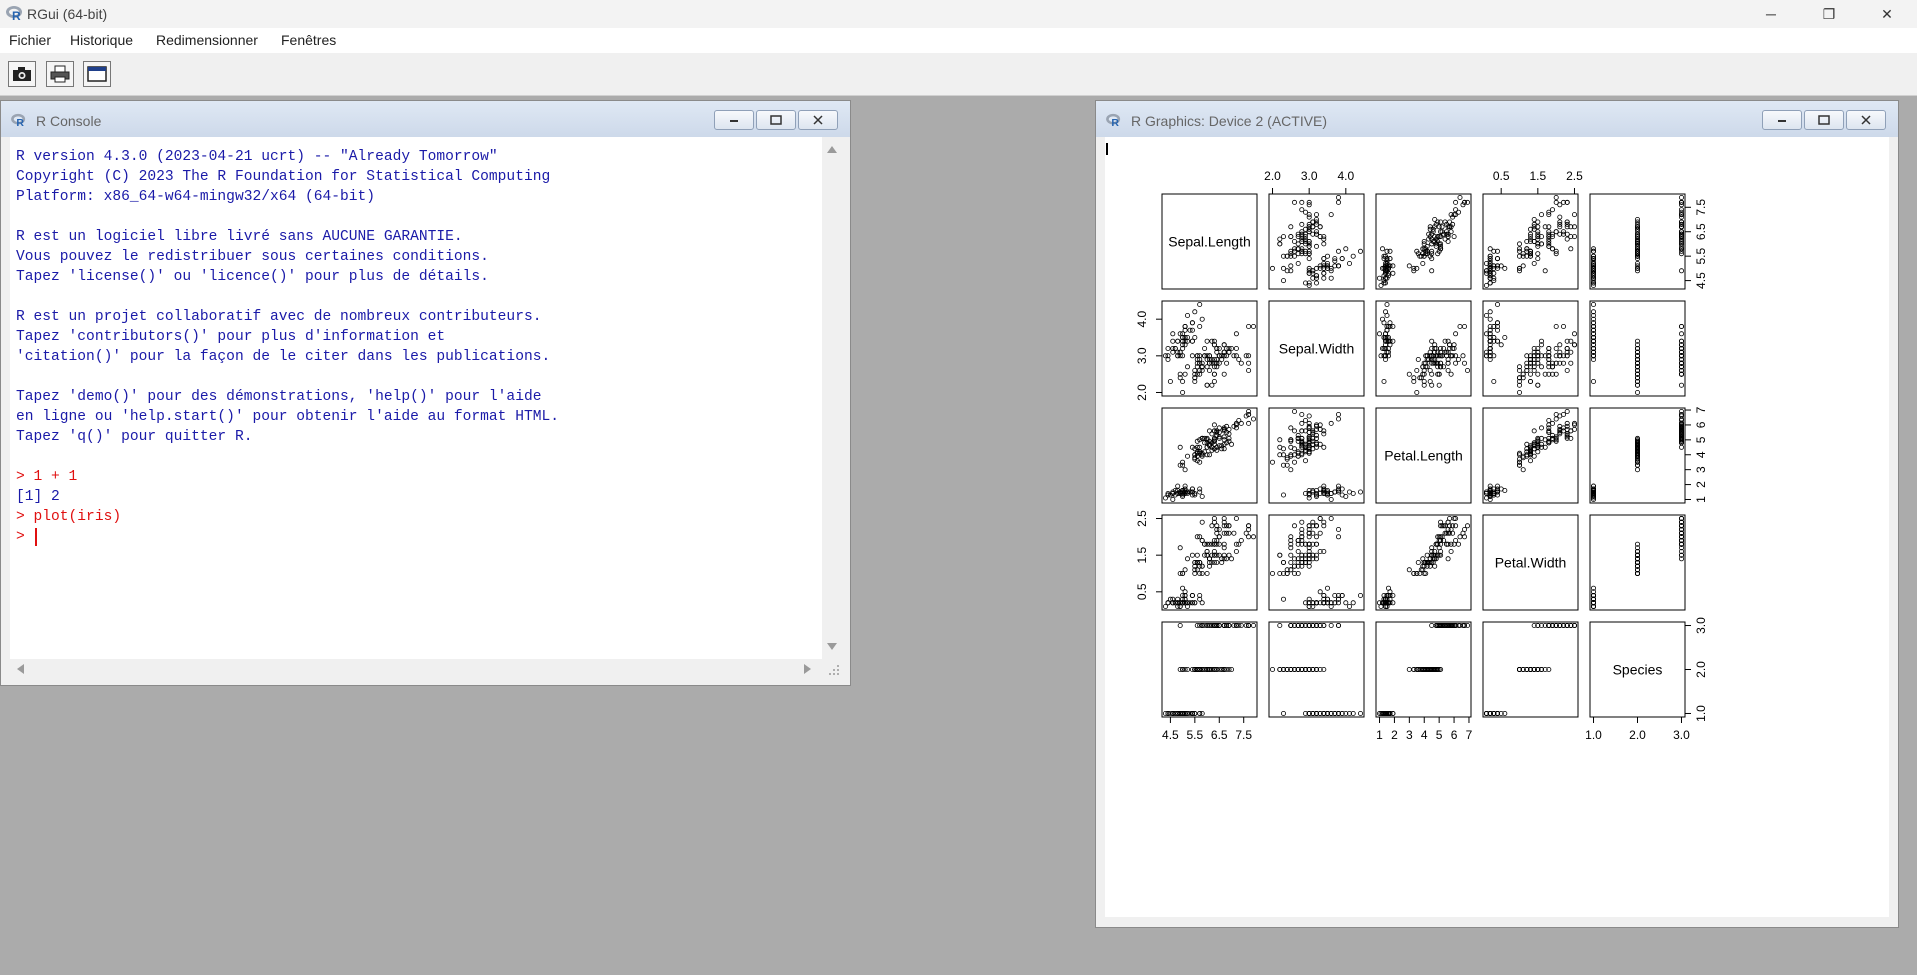 The width and height of the screenshot is (1917, 975). What do you see at coordinates (308, 40) in the screenshot?
I see `menu-fenetres: Fenêtres` at bounding box center [308, 40].